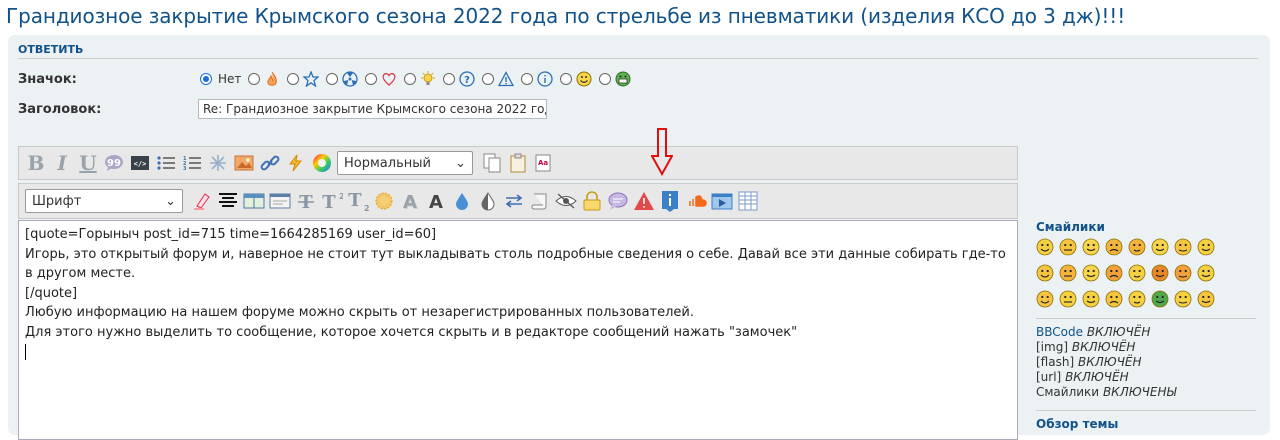 This screenshot has height=440, width=1280. What do you see at coordinates (303, 79) in the screenshot?
I see `icon-option-star` at bounding box center [303, 79].